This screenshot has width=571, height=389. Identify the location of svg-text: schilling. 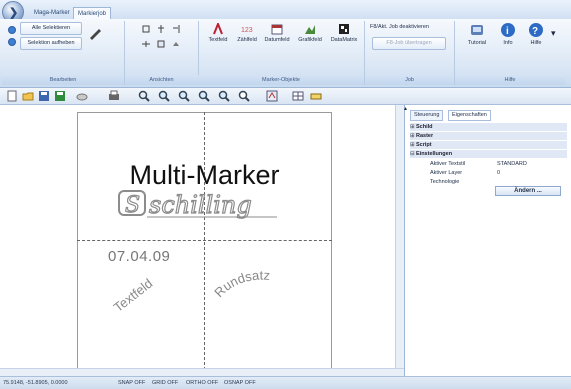
(200, 205).